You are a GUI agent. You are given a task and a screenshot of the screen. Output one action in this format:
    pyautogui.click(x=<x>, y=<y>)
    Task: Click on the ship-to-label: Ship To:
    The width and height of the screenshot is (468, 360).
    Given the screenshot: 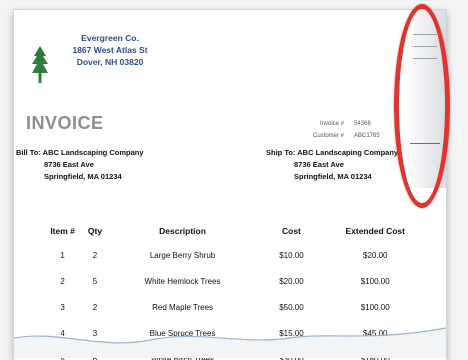 What is the action you would take?
    pyautogui.click(x=281, y=152)
    